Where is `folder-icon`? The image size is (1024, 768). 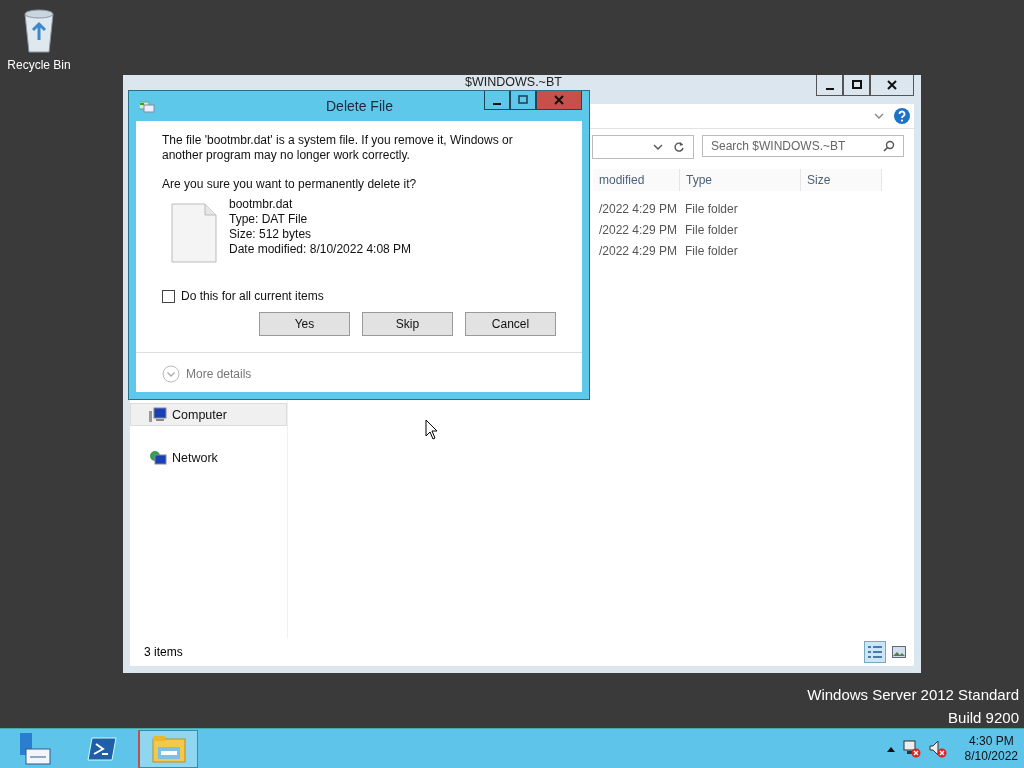 folder-icon is located at coordinates (168, 748).